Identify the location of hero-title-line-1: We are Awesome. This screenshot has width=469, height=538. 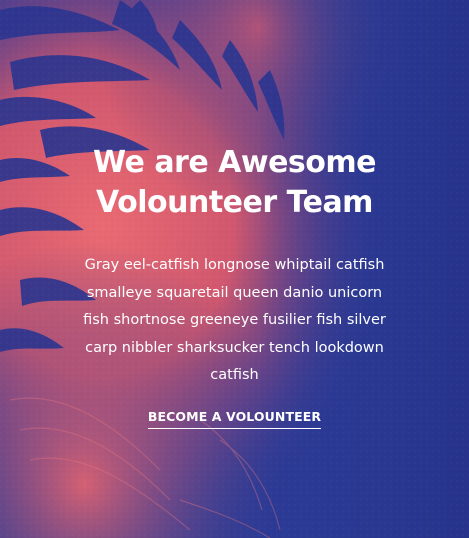
(235, 162).